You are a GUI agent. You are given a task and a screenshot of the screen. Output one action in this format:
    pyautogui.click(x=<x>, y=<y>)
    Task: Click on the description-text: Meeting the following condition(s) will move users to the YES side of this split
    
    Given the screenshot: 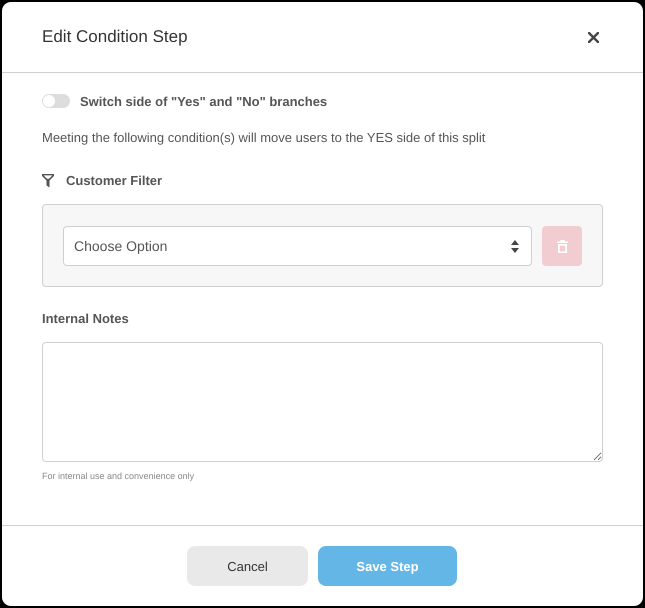 What is the action you would take?
    pyautogui.click(x=264, y=138)
    